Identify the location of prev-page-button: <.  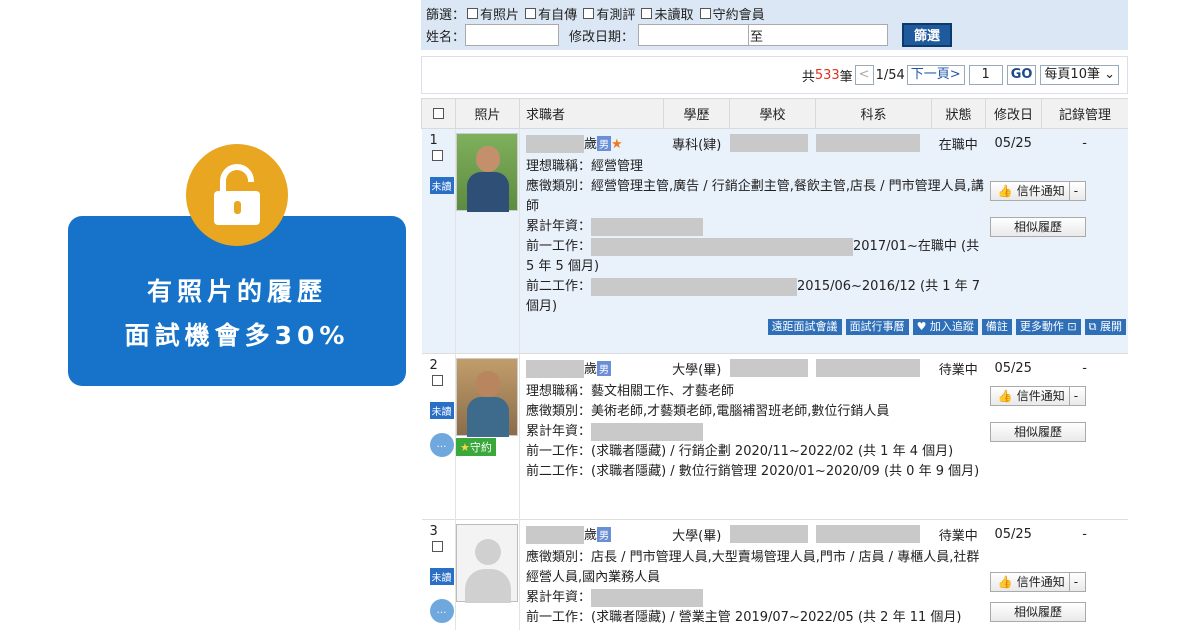
(864, 75).